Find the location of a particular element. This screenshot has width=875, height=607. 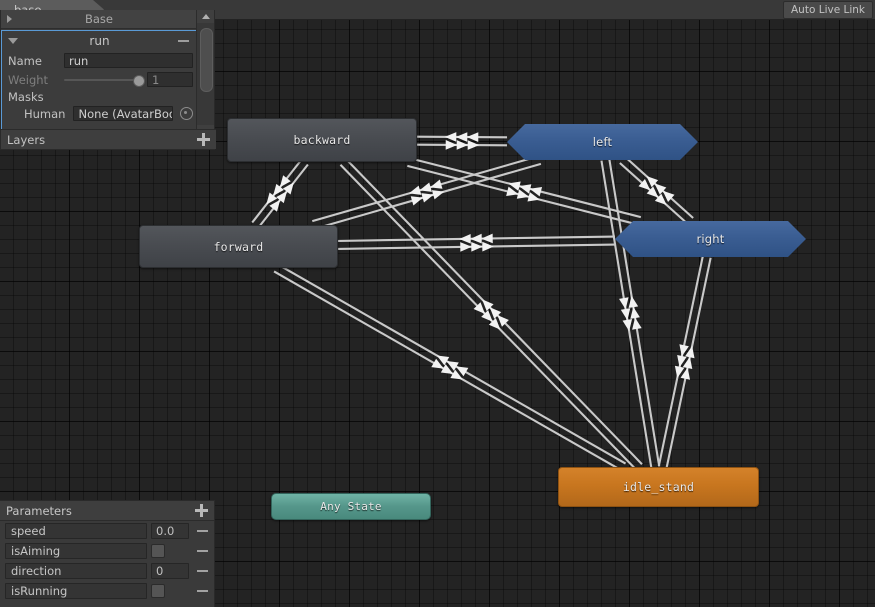

parameters-list: speed 0.0 isAiming direction 0 isRunning is located at coordinates (107, 561).